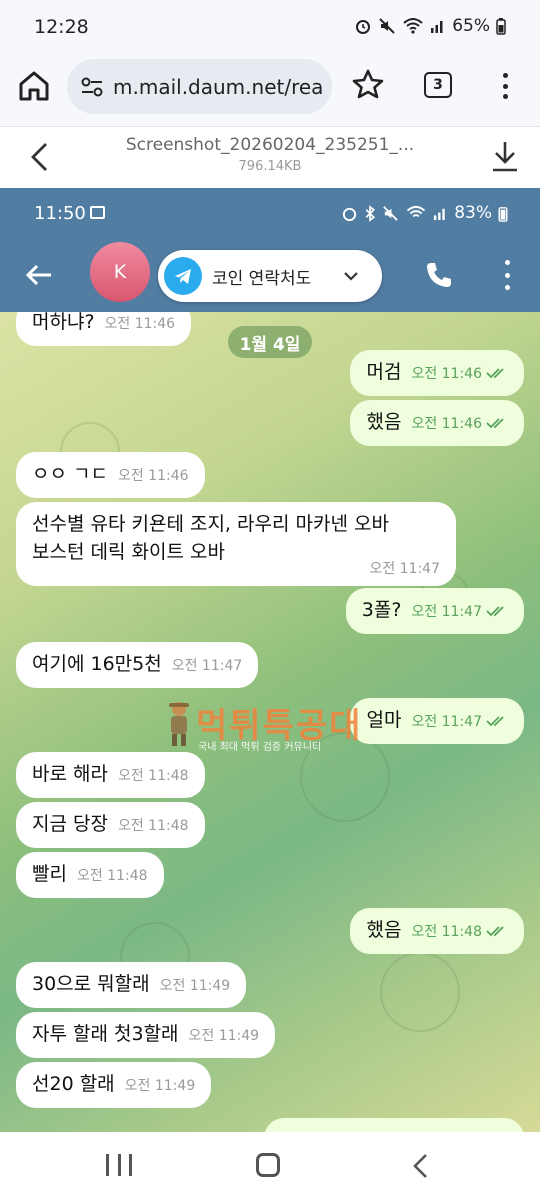  I want to click on device-status-bar: 12:28 65%, so click(270, 27).